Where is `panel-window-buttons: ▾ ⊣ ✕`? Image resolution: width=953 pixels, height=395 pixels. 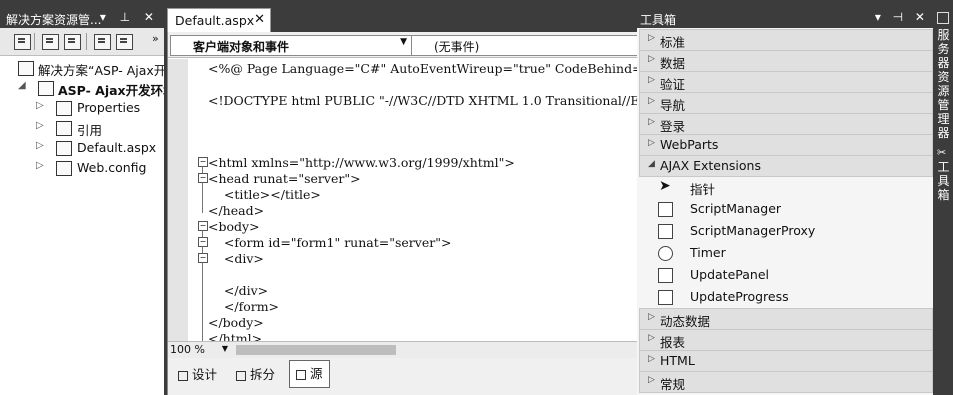
panel-window-buttons: ▾ ⊣ ✕ is located at coordinates (902, 17).